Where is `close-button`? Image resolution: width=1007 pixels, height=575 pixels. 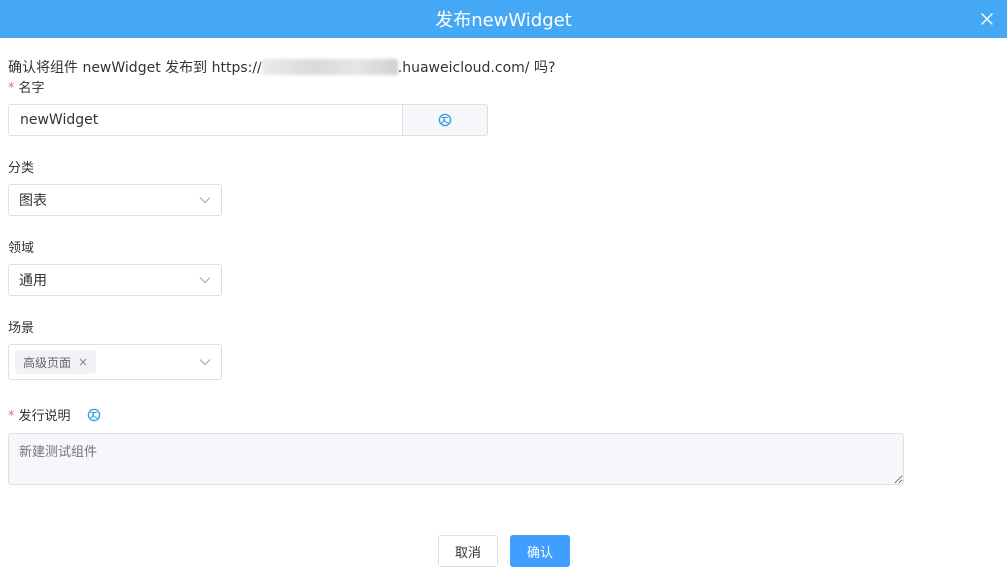 close-button is located at coordinates (987, 19).